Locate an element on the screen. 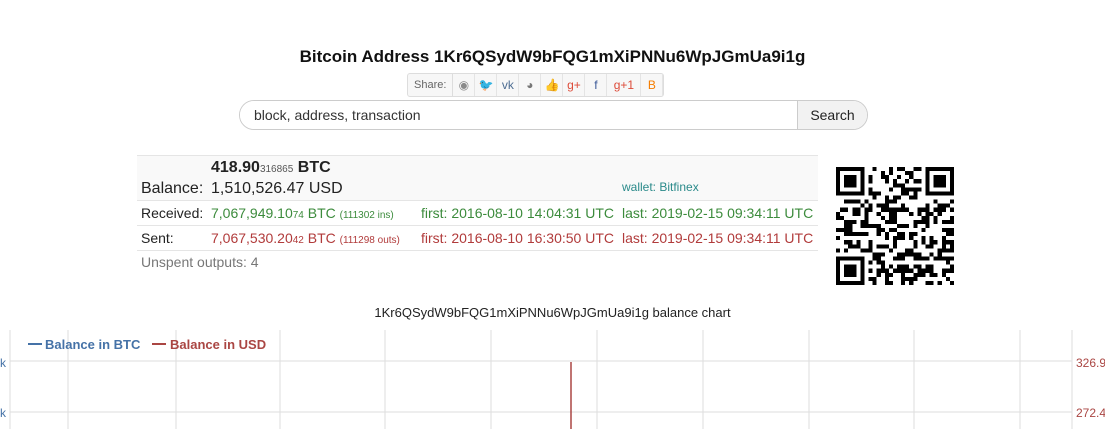 The width and height of the screenshot is (1105, 429). right-tick-1: 326.9 is located at coordinates (1090, 363).